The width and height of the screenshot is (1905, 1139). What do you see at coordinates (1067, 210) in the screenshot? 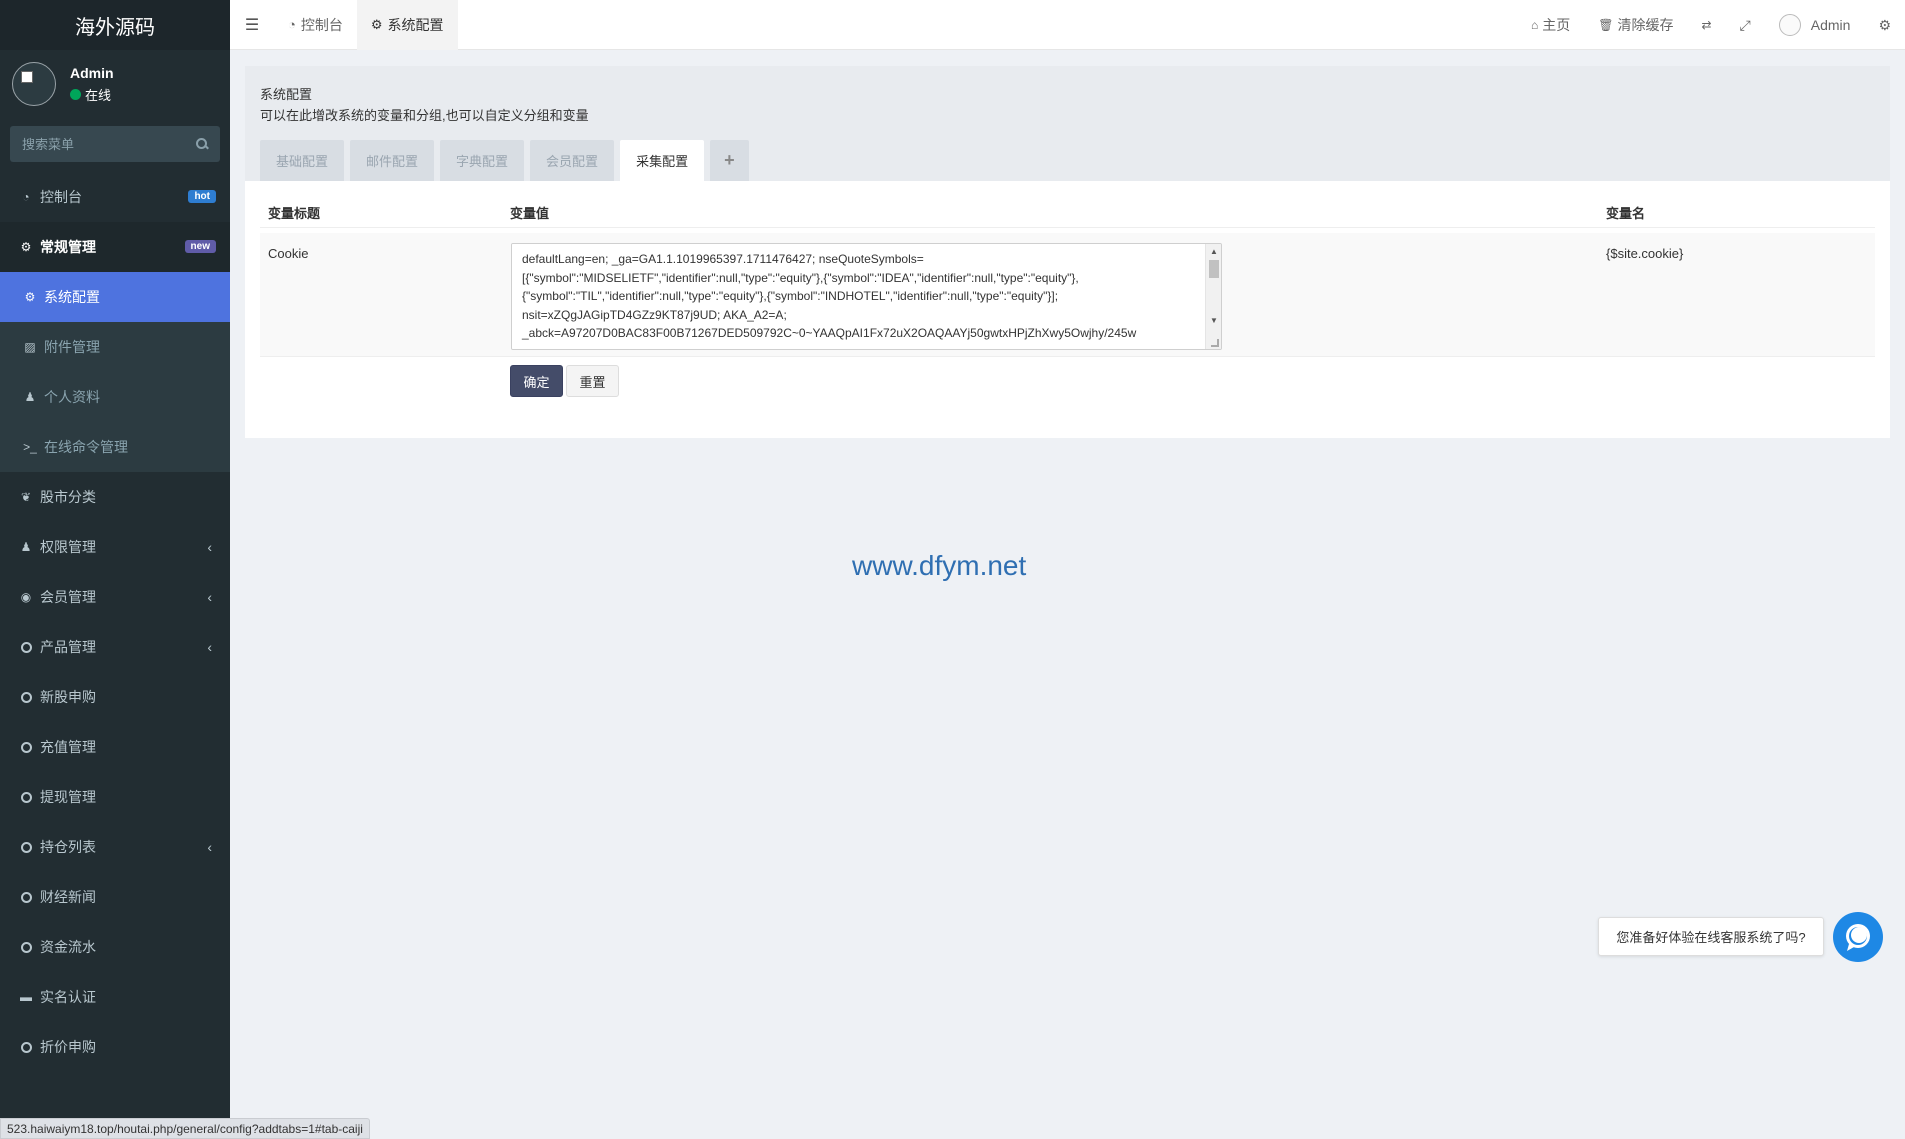
I see `table-header: 变量标题 变量值 变量名` at bounding box center [1067, 210].